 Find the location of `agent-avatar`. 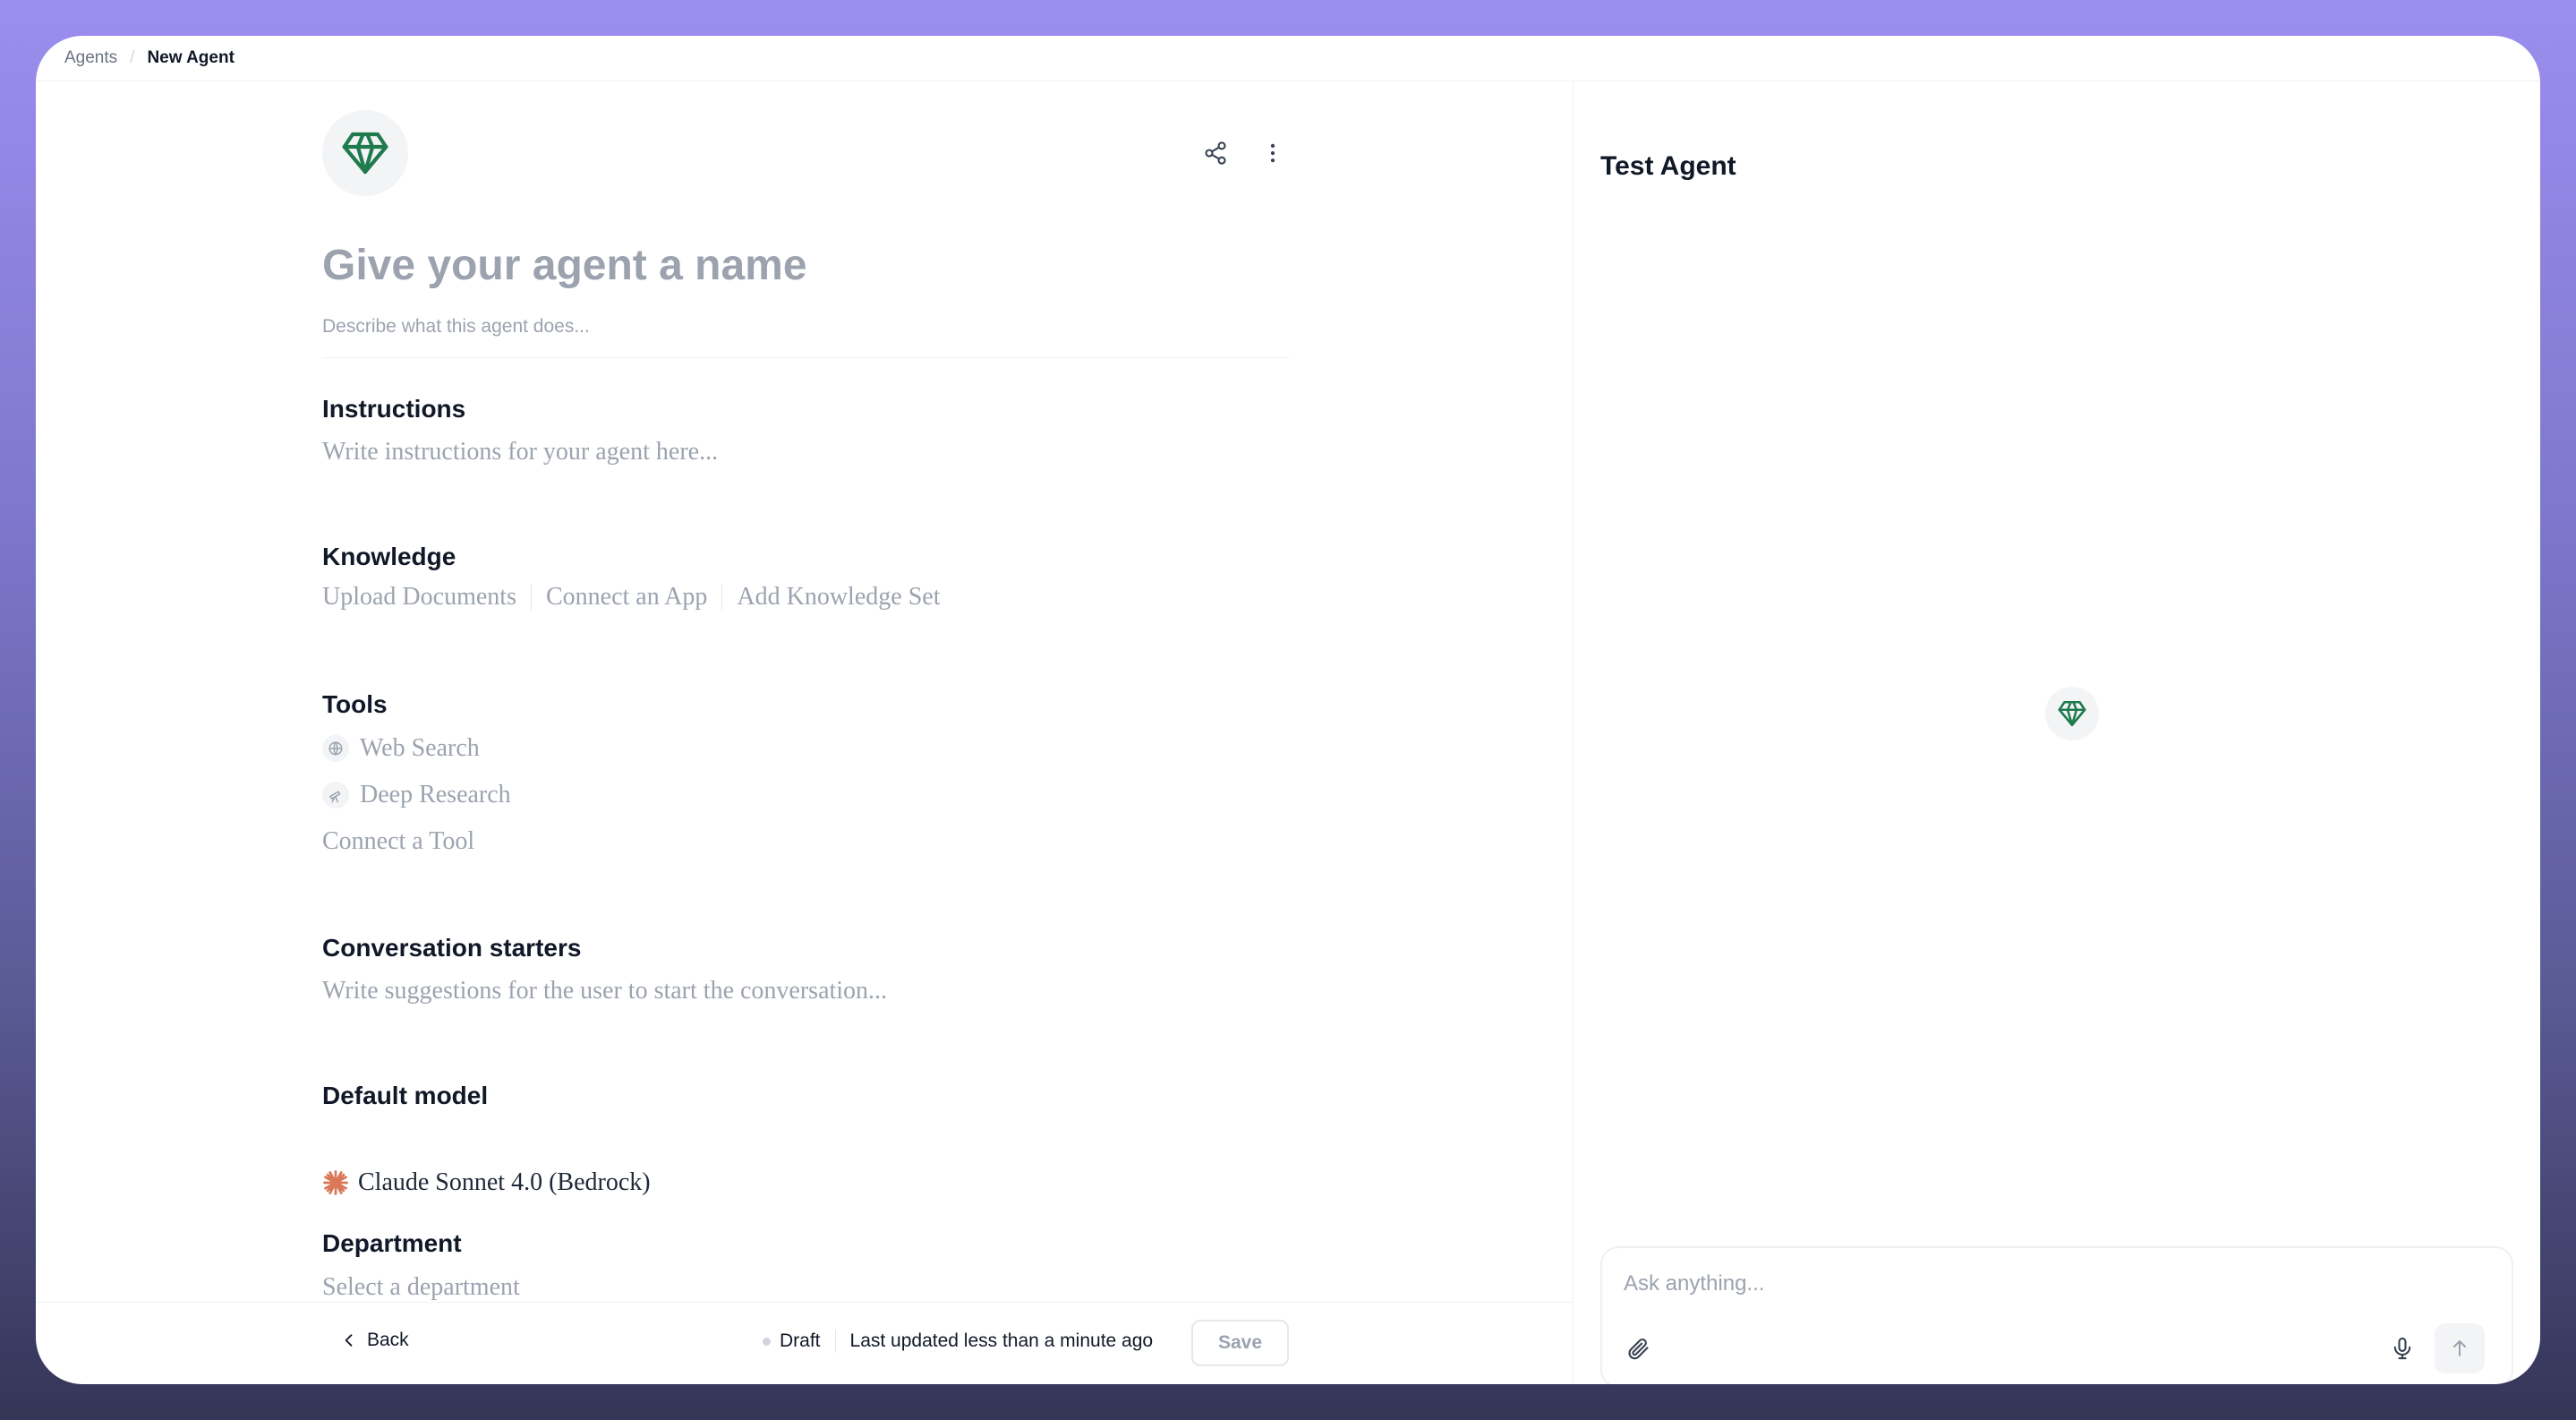

agent-avatar is located at coordinates (365, 153).